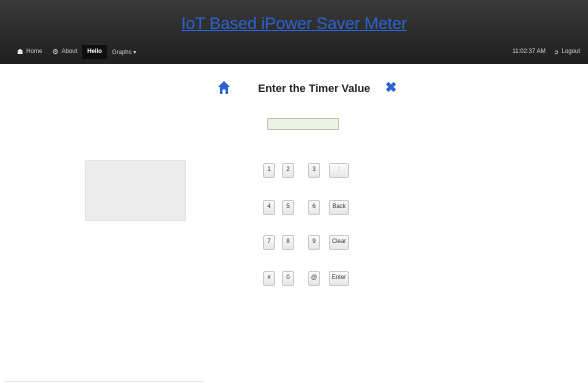  I want to click on nav-hello: Hello, so click(94, 52).